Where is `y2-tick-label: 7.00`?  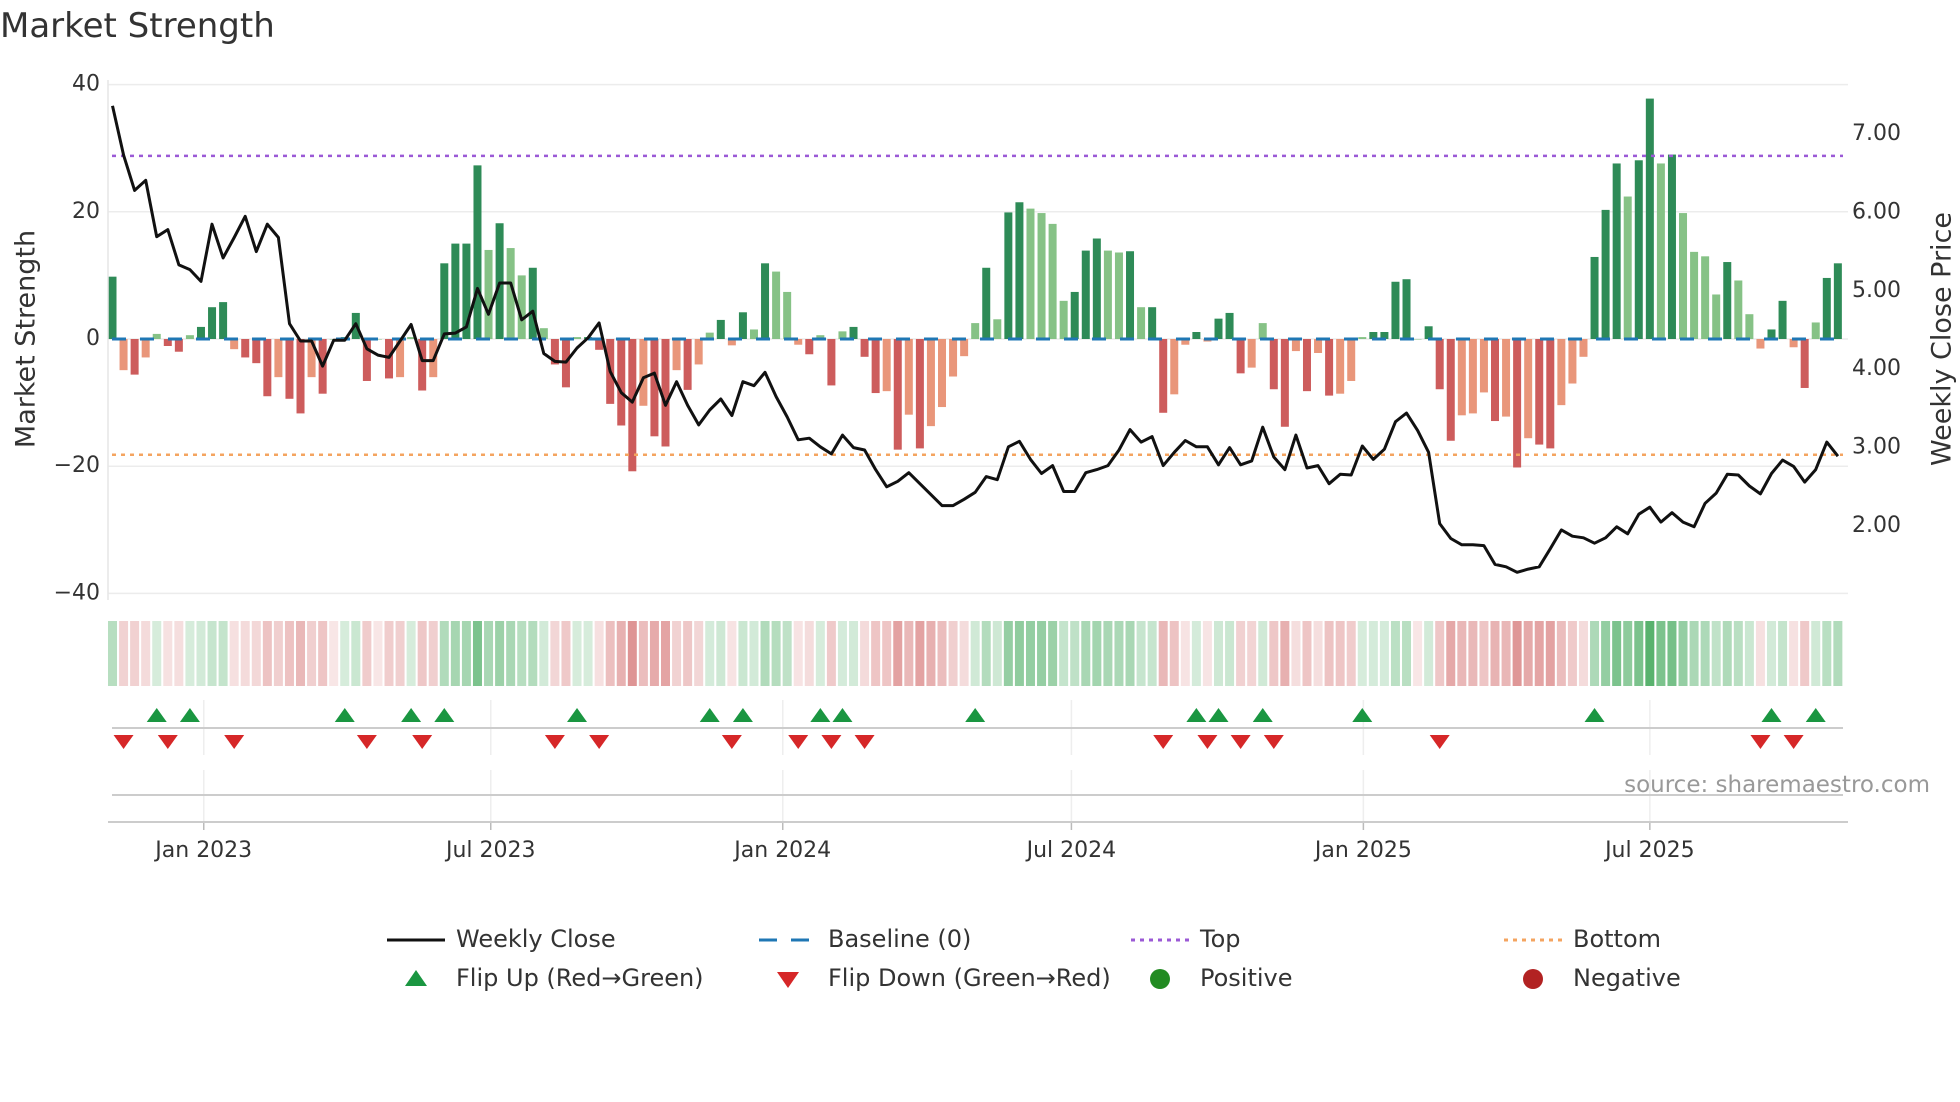 y2-tick-label: 7.00 is located at coordinates (1876, 133).